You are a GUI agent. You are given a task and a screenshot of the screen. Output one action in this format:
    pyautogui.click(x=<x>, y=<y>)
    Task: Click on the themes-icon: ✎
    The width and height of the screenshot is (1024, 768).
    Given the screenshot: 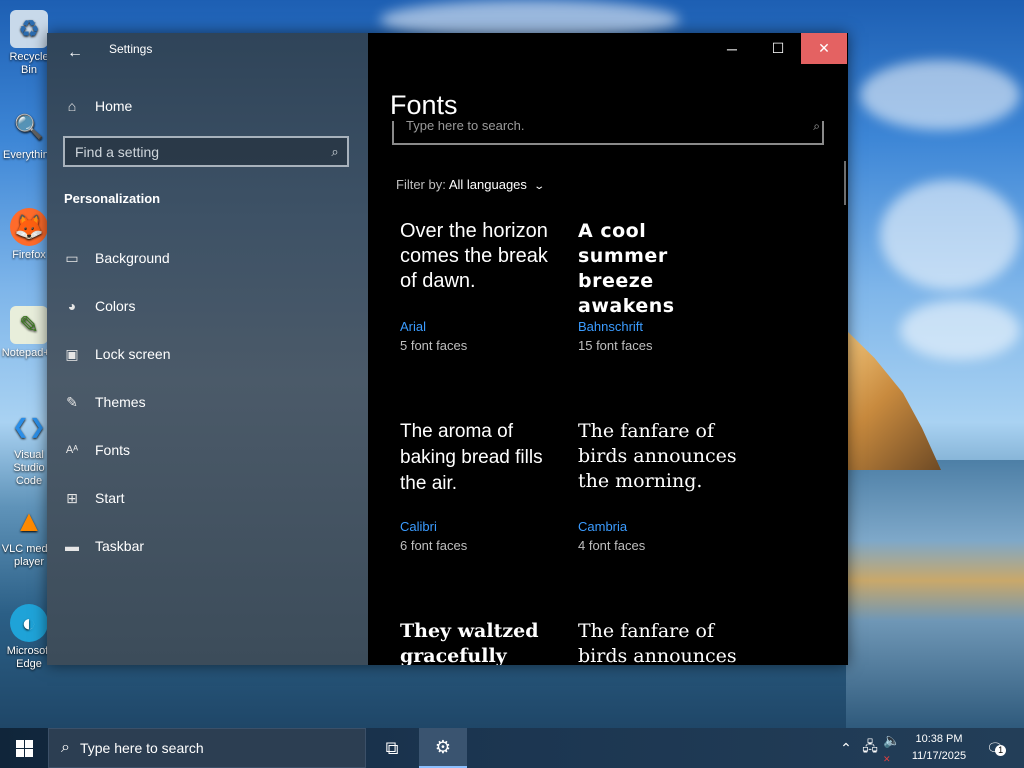 What is the action you would take?
    pyautogui.click(x=72, y=401)
    